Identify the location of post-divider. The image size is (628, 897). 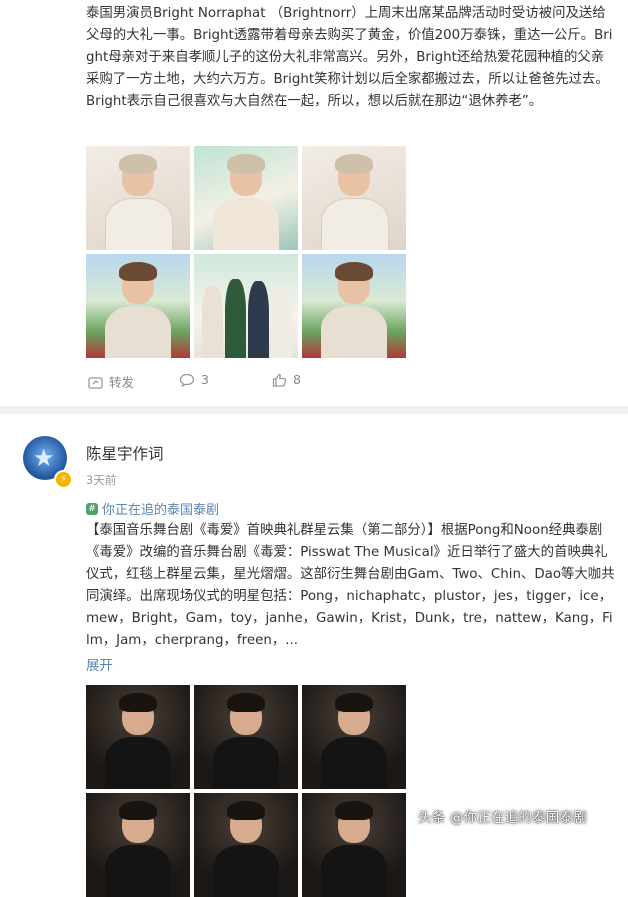
(314, 410).